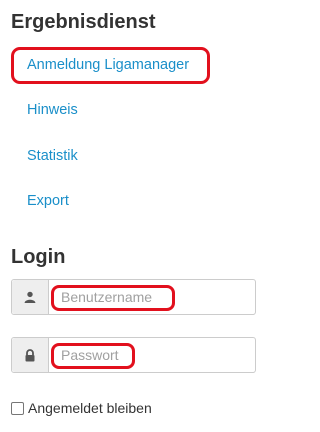  I want to click on remember-me-label: Angemeldet bleiben, so click(90, 408).